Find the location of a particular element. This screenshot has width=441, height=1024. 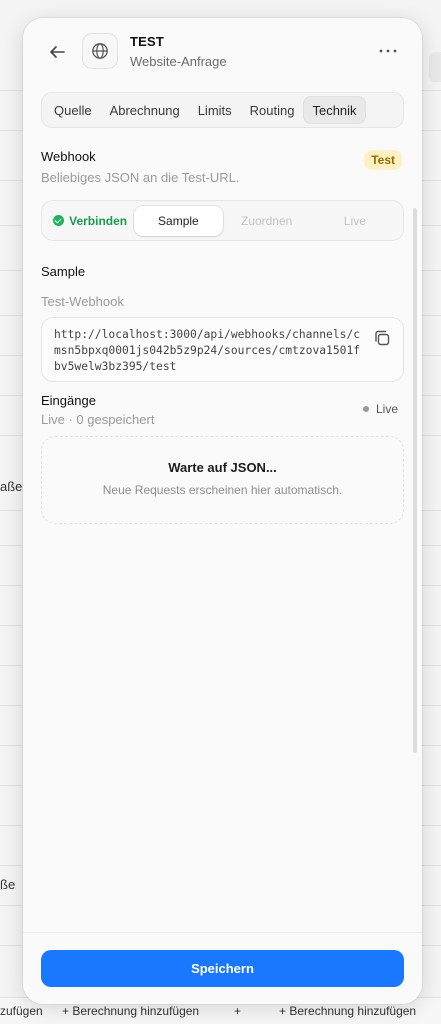

bg-cell-text: ße is located at coordinates (8, 884).